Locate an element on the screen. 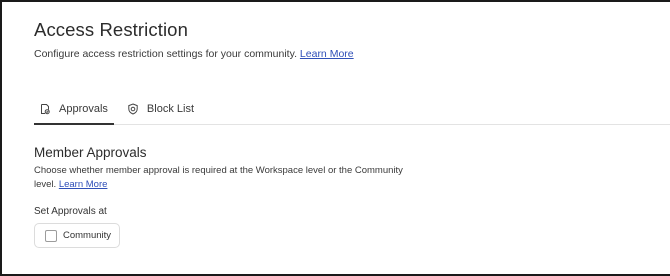 The image size is (670, 276). community-checkbox-option: Community is located at coordinates (77, 235).